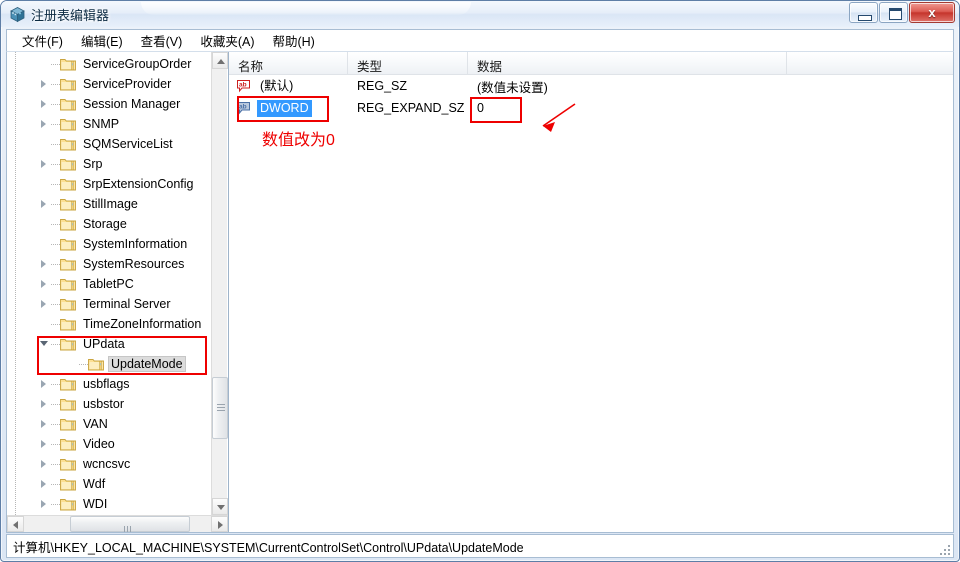 This screenshot has width=960, height=562. What do you see at coordinates (109, 484) in the screenshot?
I see `tree-item-wdf: Wdf` at bounding box center [109, 484].